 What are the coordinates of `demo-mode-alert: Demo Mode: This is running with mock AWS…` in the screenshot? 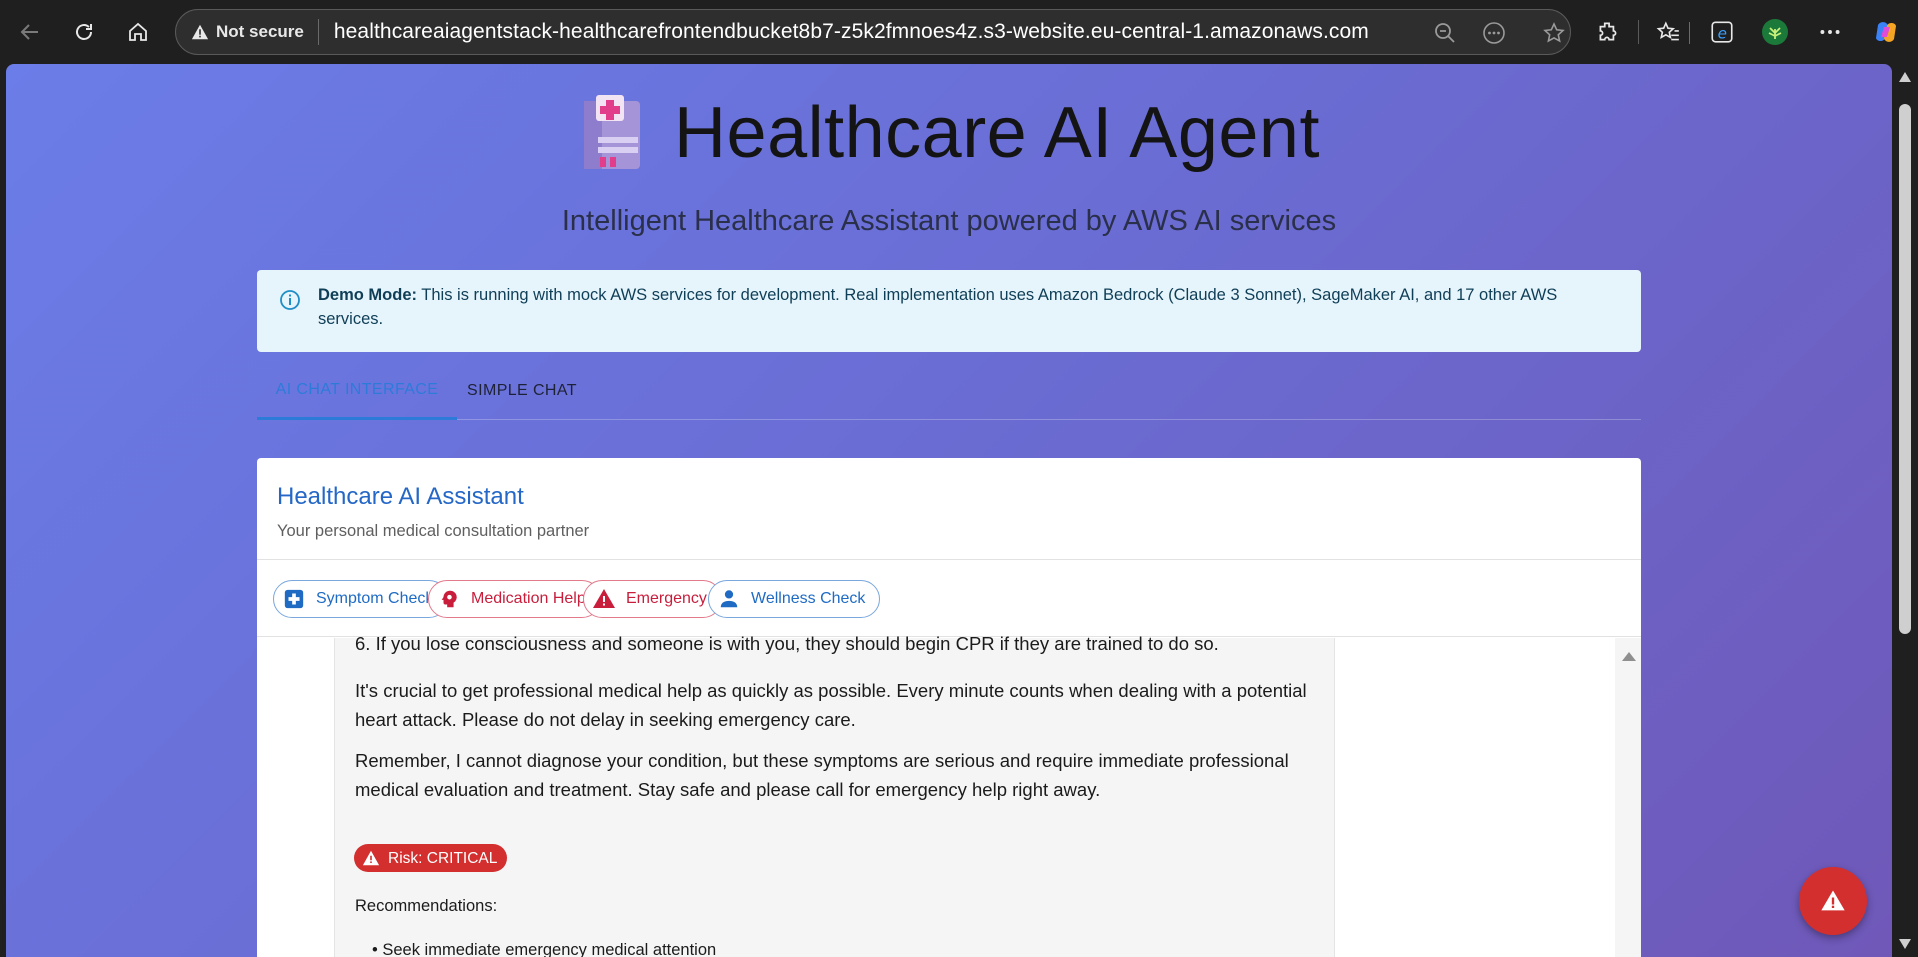 It's located at (949, 311).